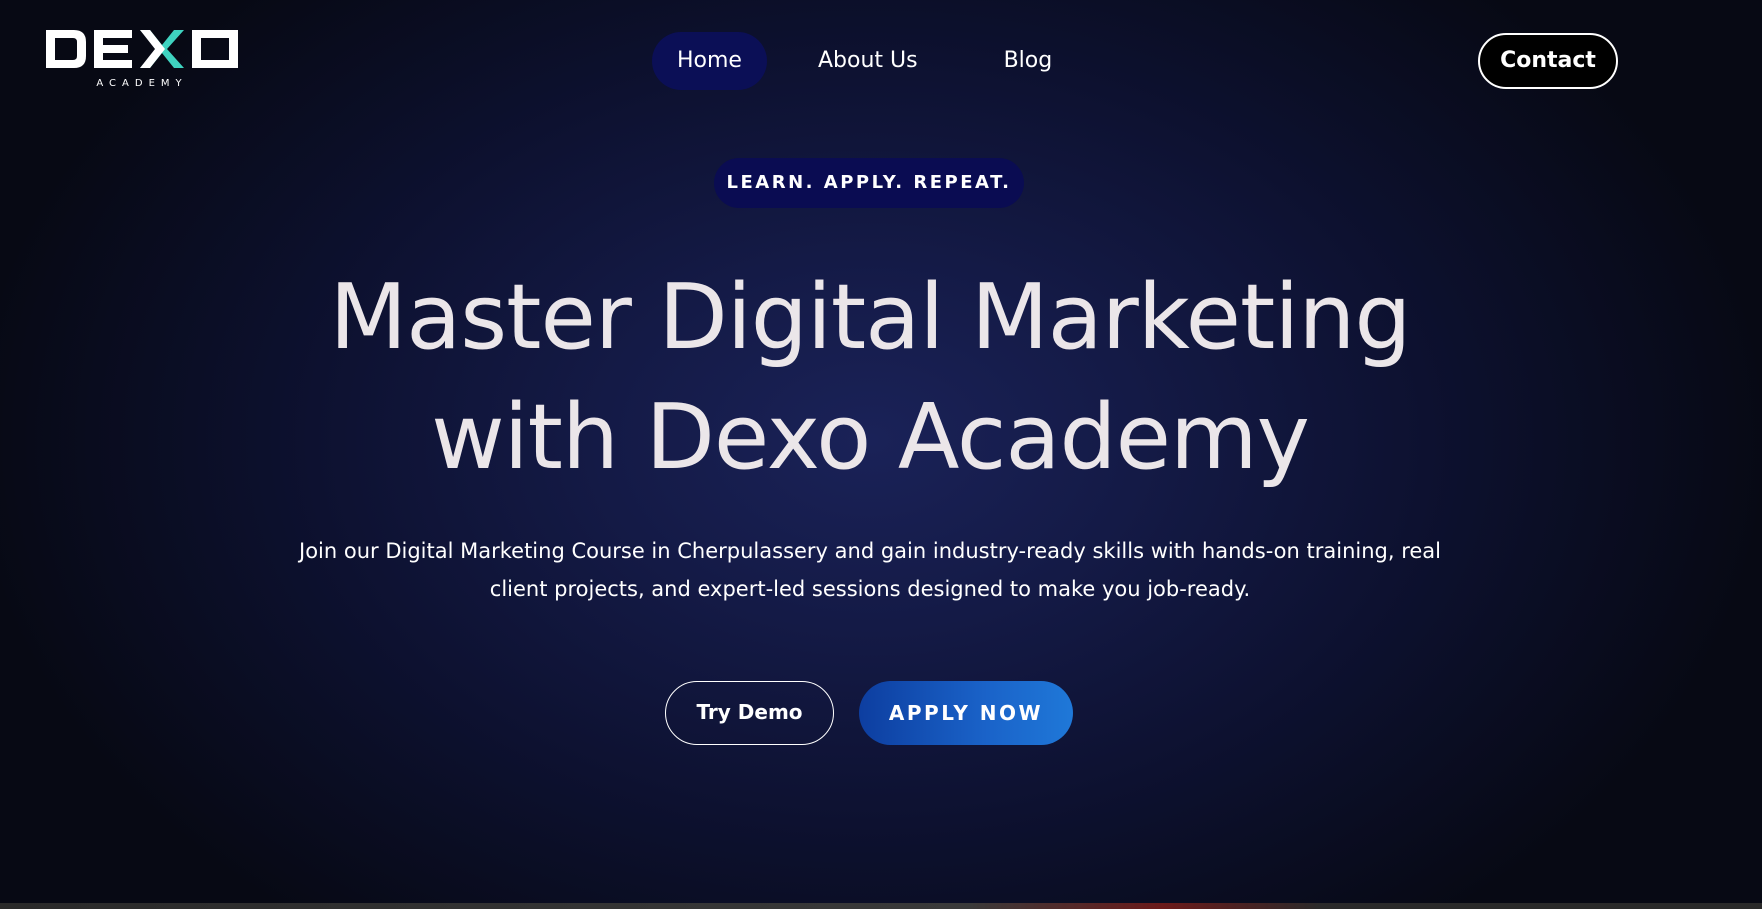  Describe the element at coordinates (966, 713) in the screenshot. I see `apply-now-button: APPLY NOW` at that location.